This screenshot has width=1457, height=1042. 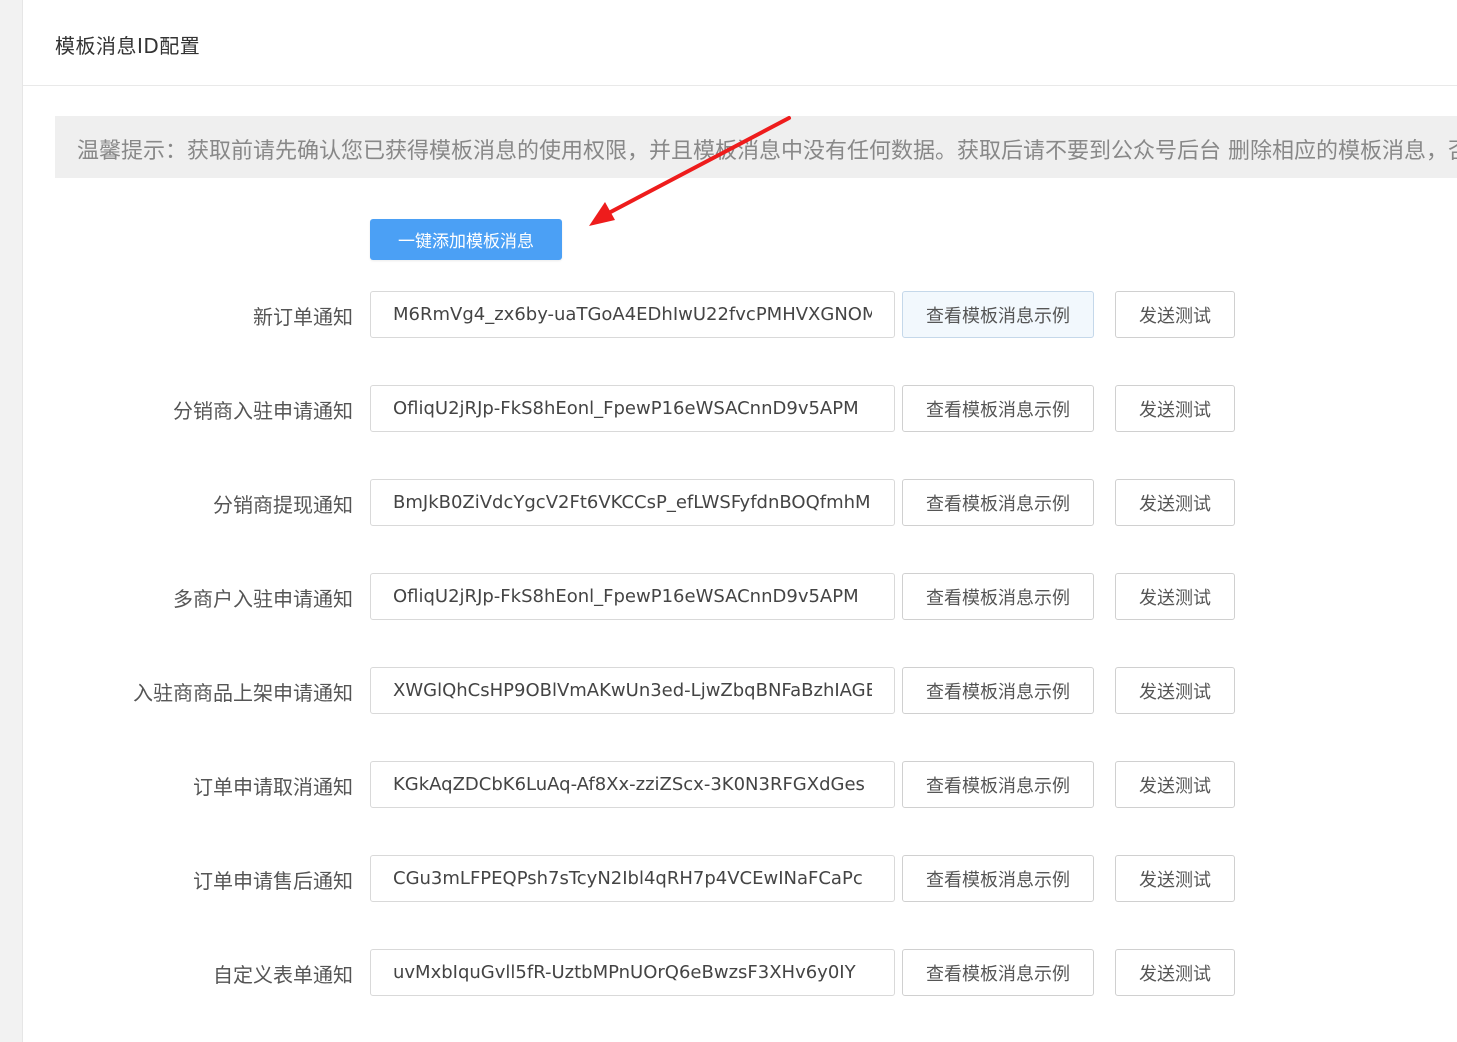 I want to click on template-row-0: 新订单通知 查看模板消息示例 发送测试, so click(x=740, y=315).